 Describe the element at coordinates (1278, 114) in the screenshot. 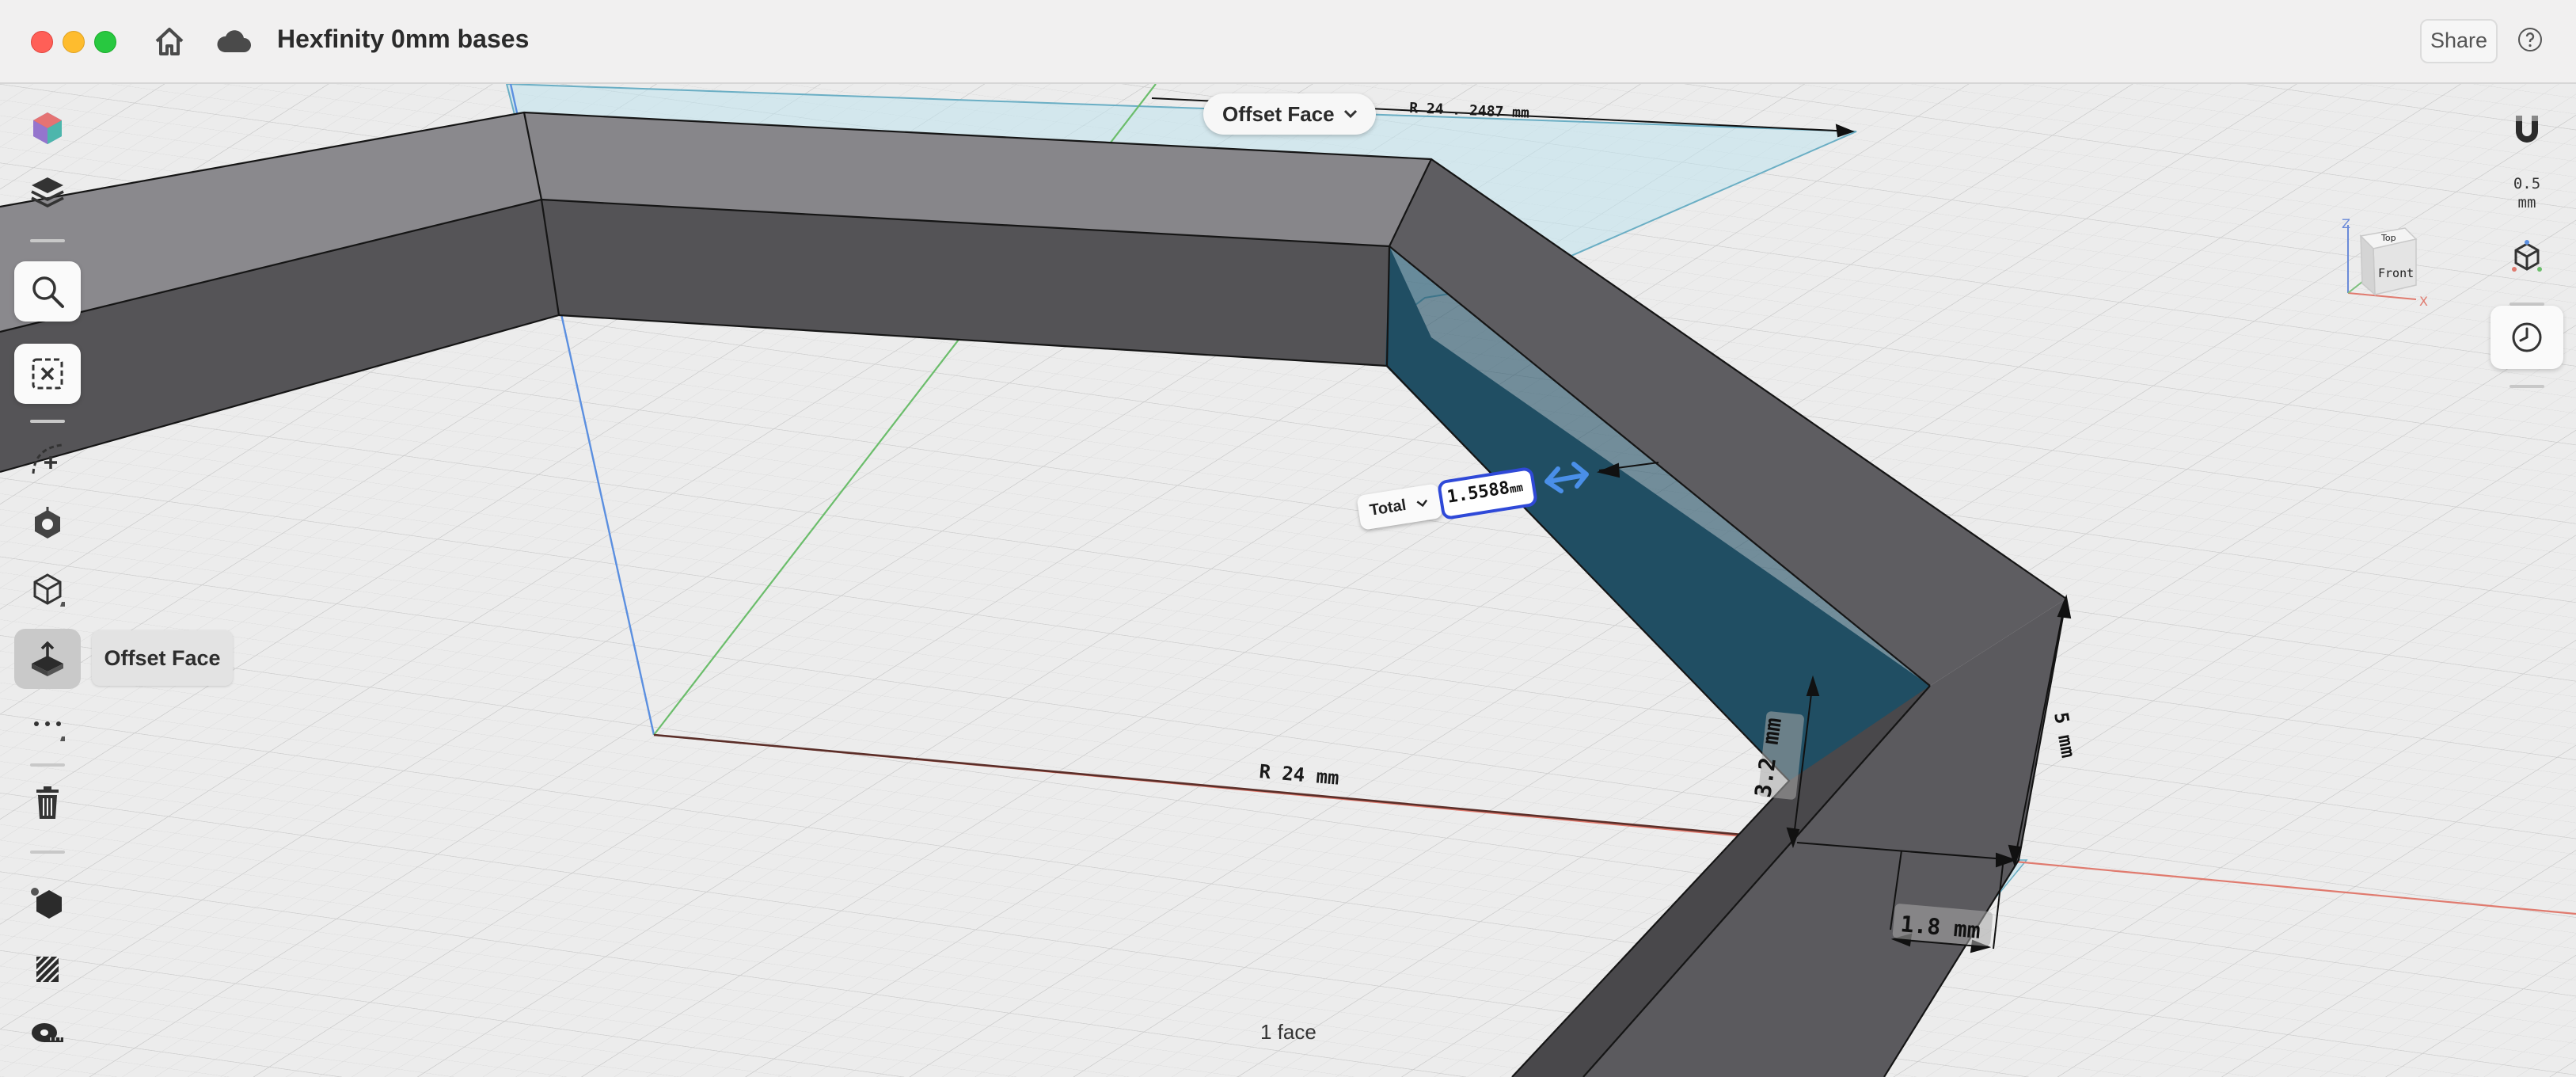

I see `command-label: Offset Face` at that location.